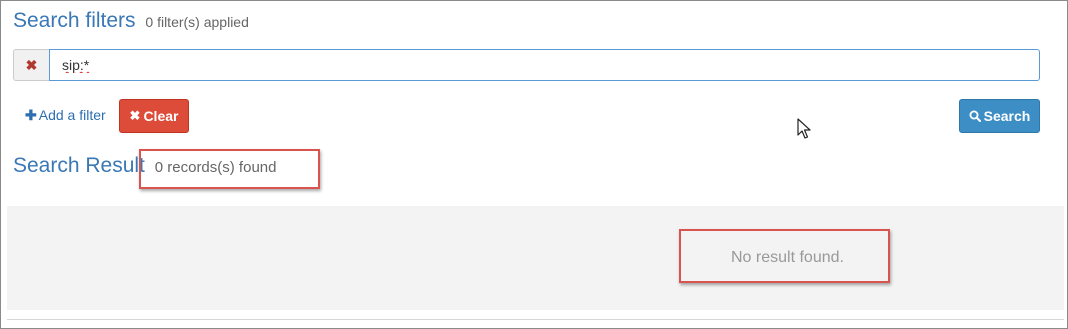  Describe the element at coordinates (1007, 116) in the screenshot. I see `search-label: Search` at that location.